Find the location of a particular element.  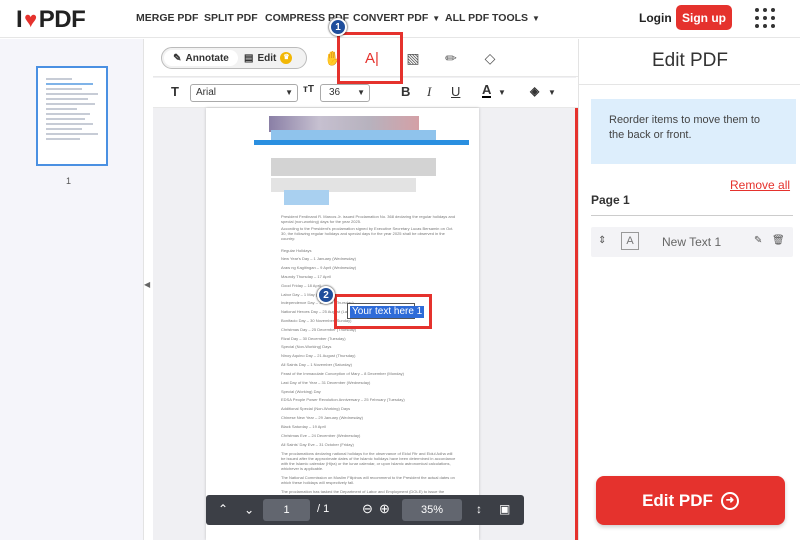

page-navigation-bar: ⌃ ⌃ 1 / 1 ⊖ ⊕ 35% ↕ ▣ is located at coordinates (365, 510).